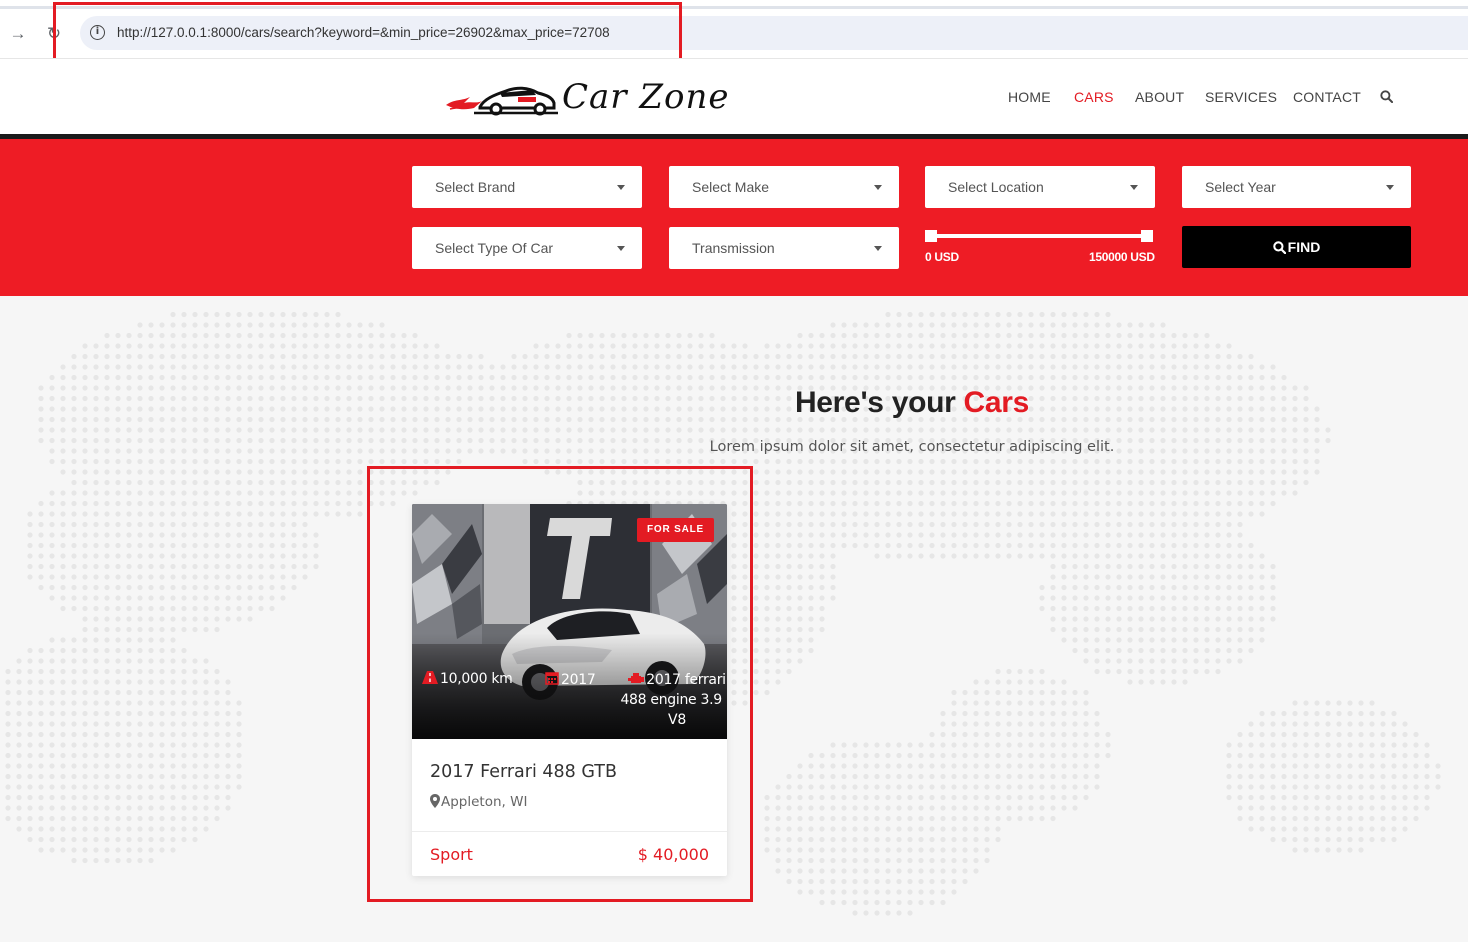 The height and width of the screenshot is (942, 1468). Describe the element at coordinates (1147, 236) in the screenshot. I see `price-range-max-handle` at that location.